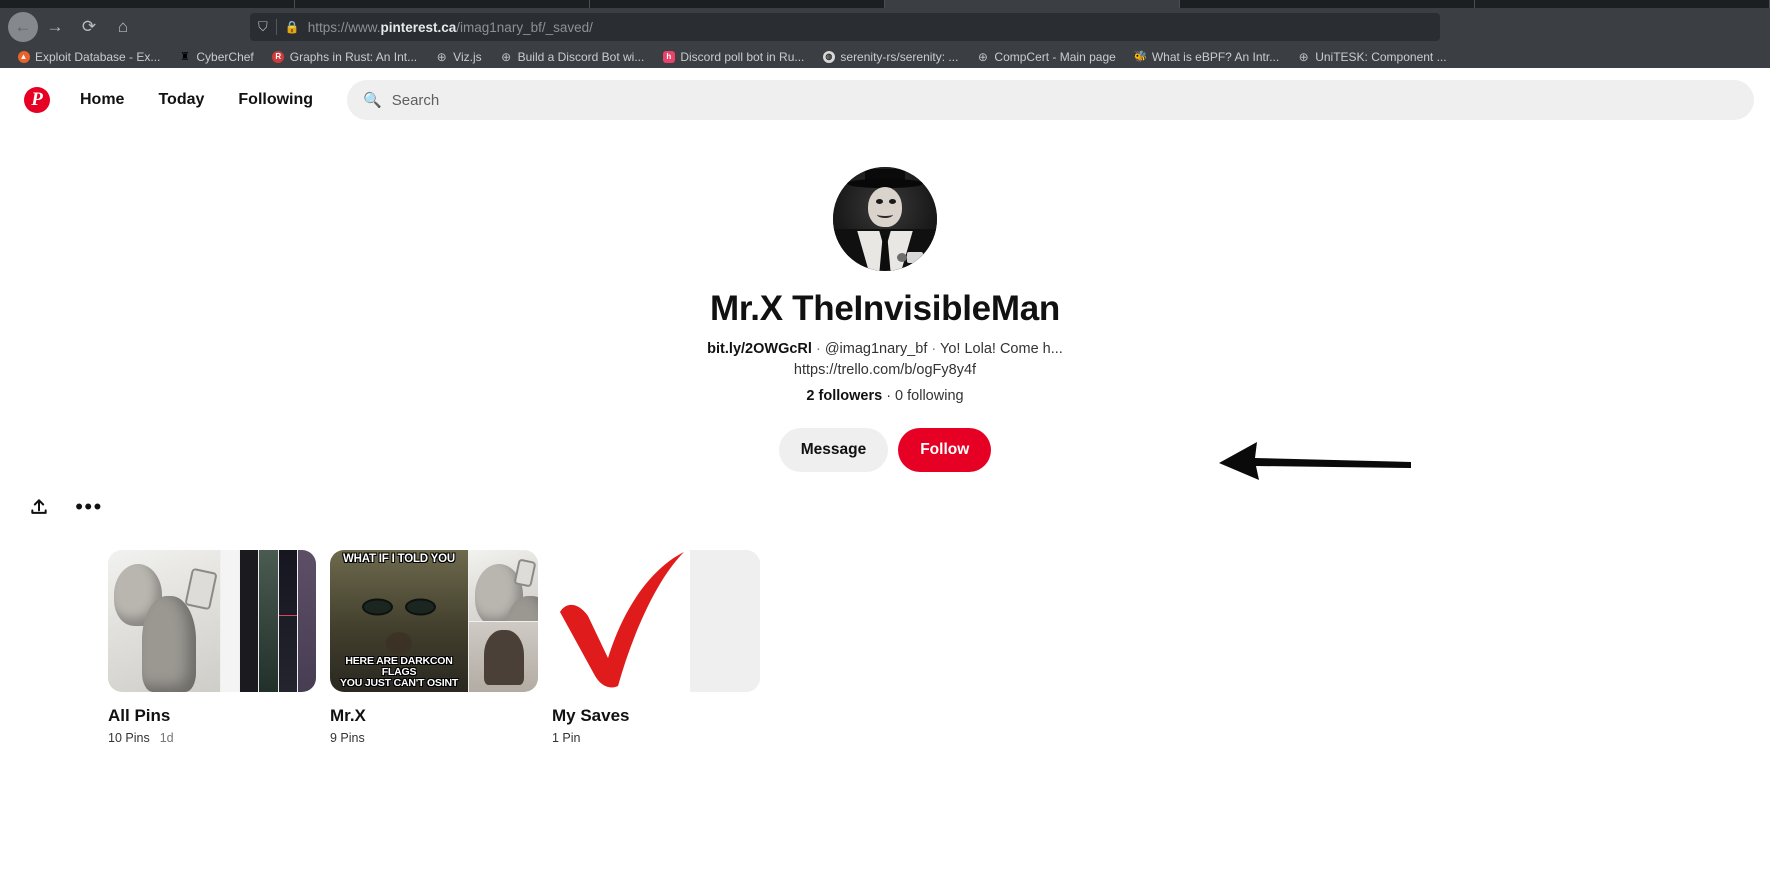 The height and width of the screenshot is (872, 1770). Describe the element at coordinates (885, 496) in the screenshot. I see `board-toolbar: •••` at that location.